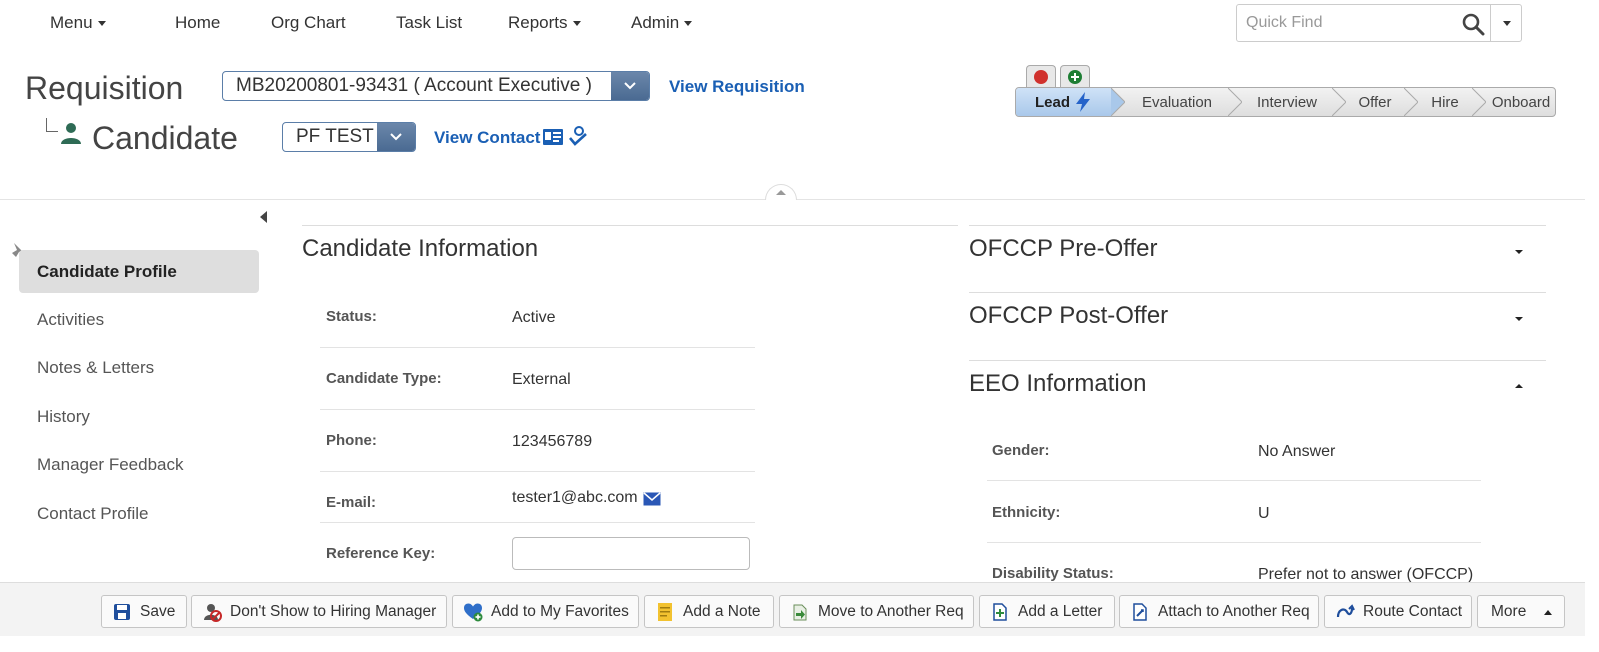 The height and width of the screenshot is (652, 1599). Describe the element at coordinates (1053, 573) in the screenshot. I see `field-label-disability-status: Disability Status:` at that location.